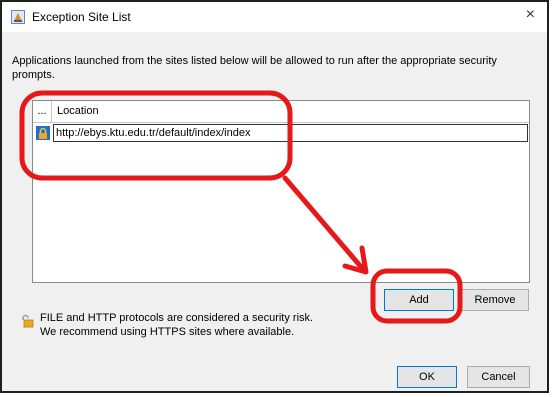  I want to click on cancel-button: Cancel, so click(498, 377).